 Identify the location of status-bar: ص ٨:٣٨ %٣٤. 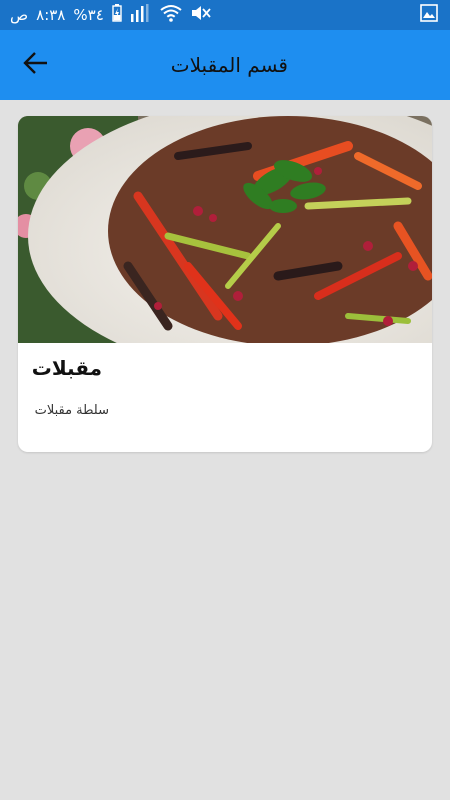
(225, 15).